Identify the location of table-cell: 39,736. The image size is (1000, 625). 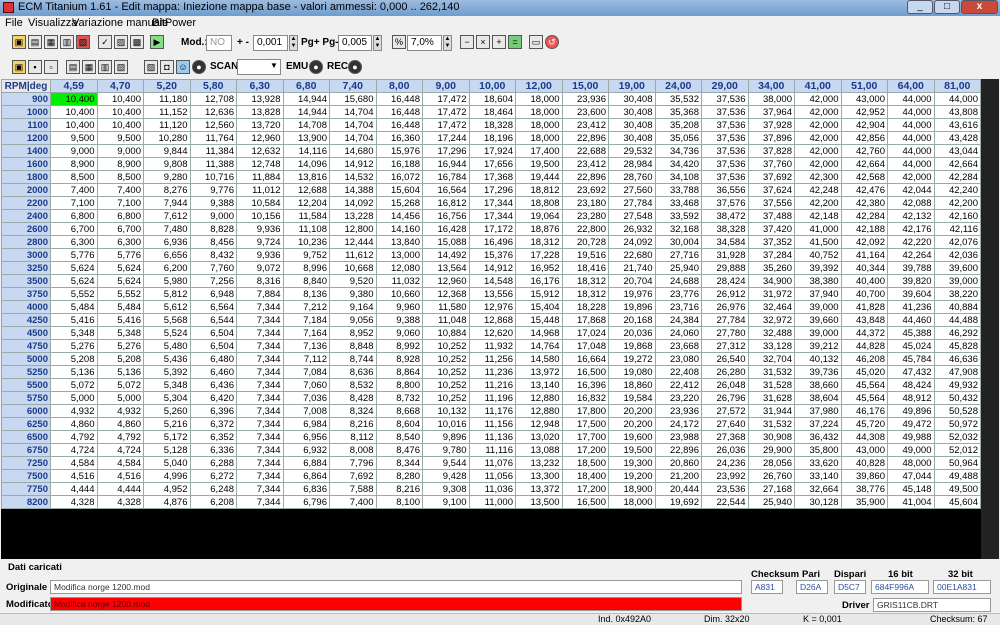
(818, 372).